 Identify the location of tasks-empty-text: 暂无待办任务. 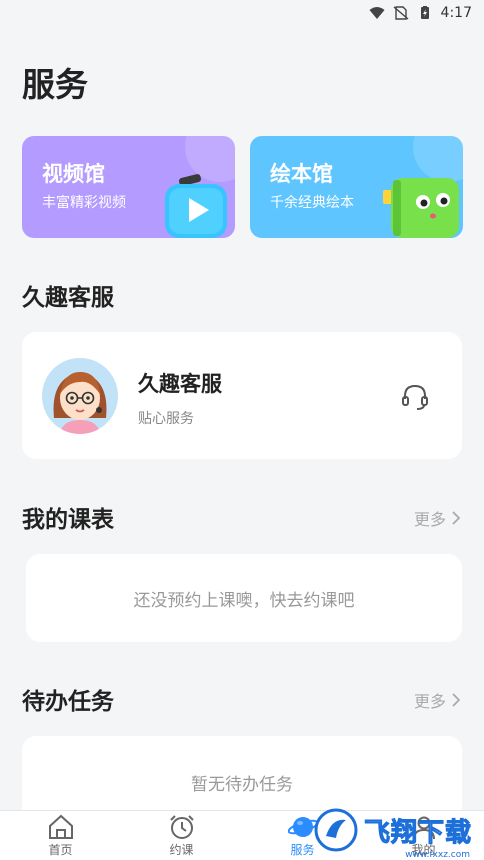
(242, 785).